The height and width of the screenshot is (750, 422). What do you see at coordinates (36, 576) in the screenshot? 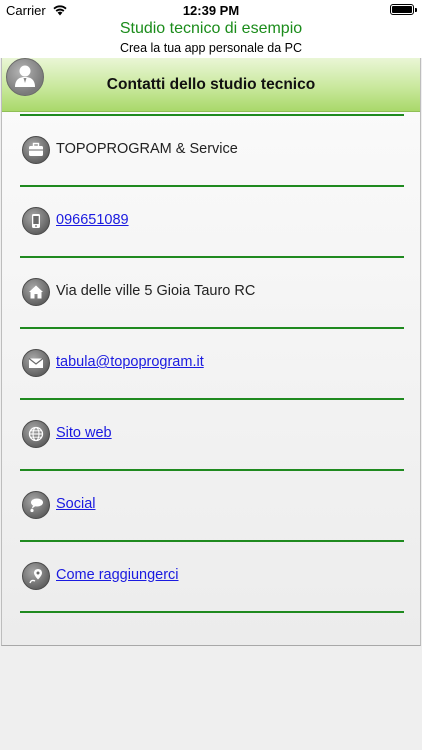
I see `map-pin-icon` at bounding box center [36, 576].